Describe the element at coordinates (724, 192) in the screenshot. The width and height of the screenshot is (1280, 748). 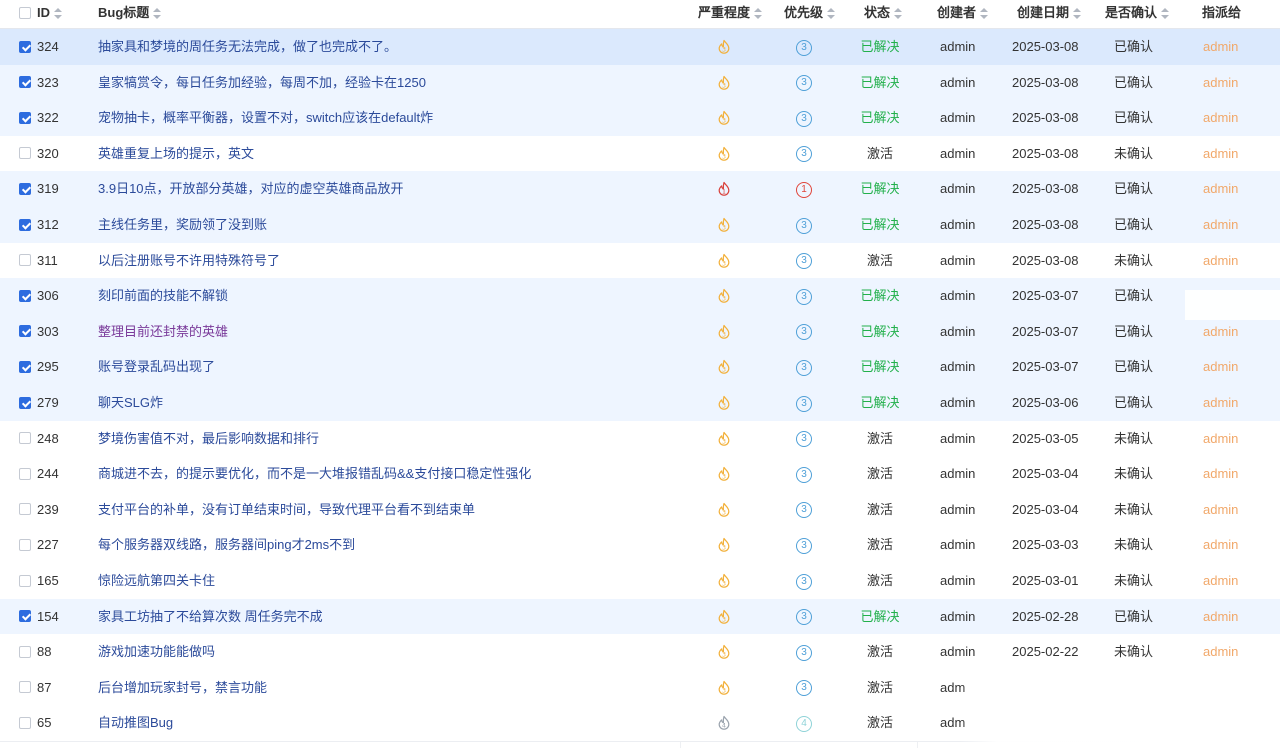
I see `svg-text: 1` at that location.